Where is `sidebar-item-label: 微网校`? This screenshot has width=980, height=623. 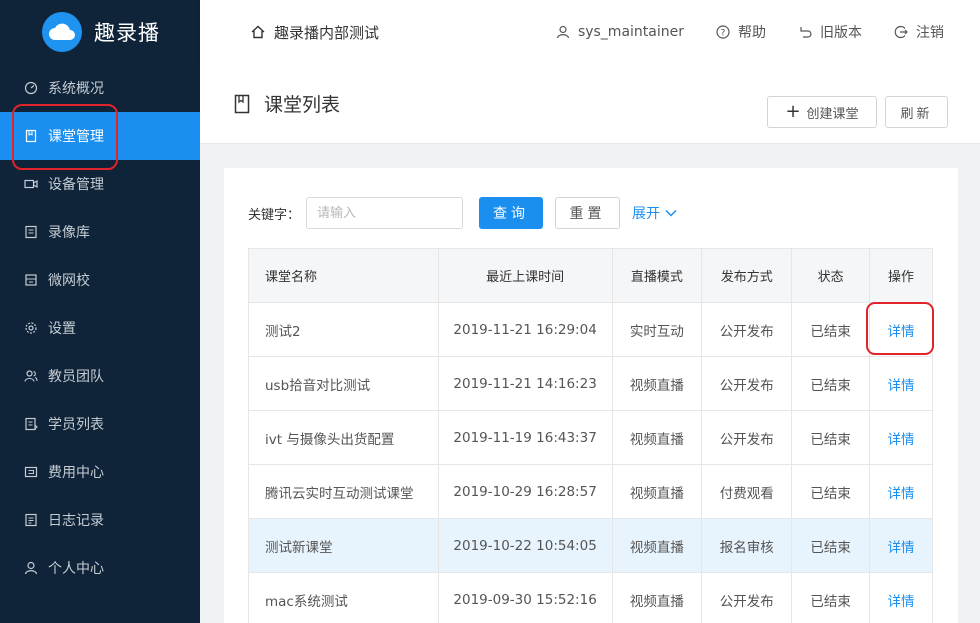 sidebar-item-label: 微网校 is located at coordinates (69, 281).